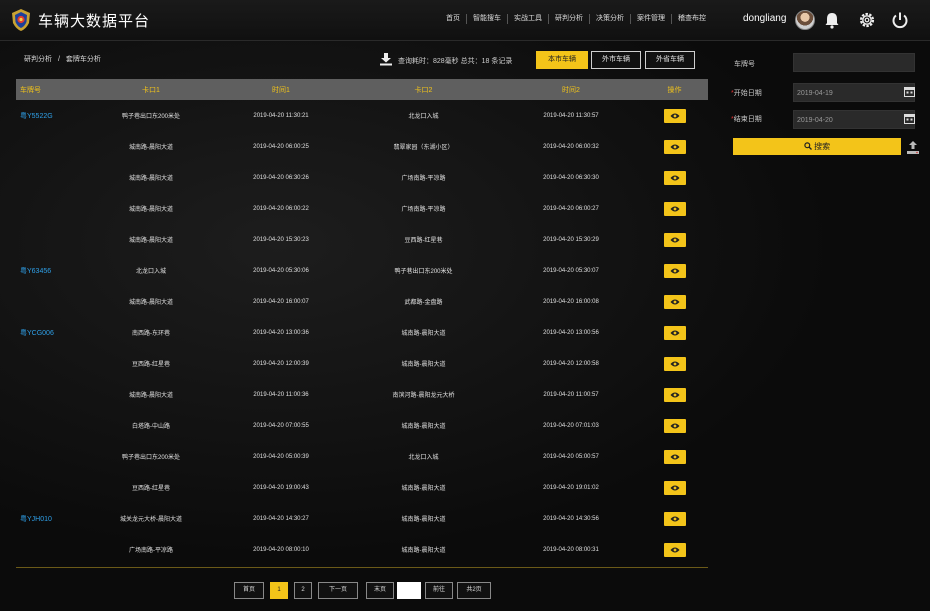  What do you see at coordinates (854, 62) in the screenshot?
I see `plate-input` at bounding box center [854, 62].